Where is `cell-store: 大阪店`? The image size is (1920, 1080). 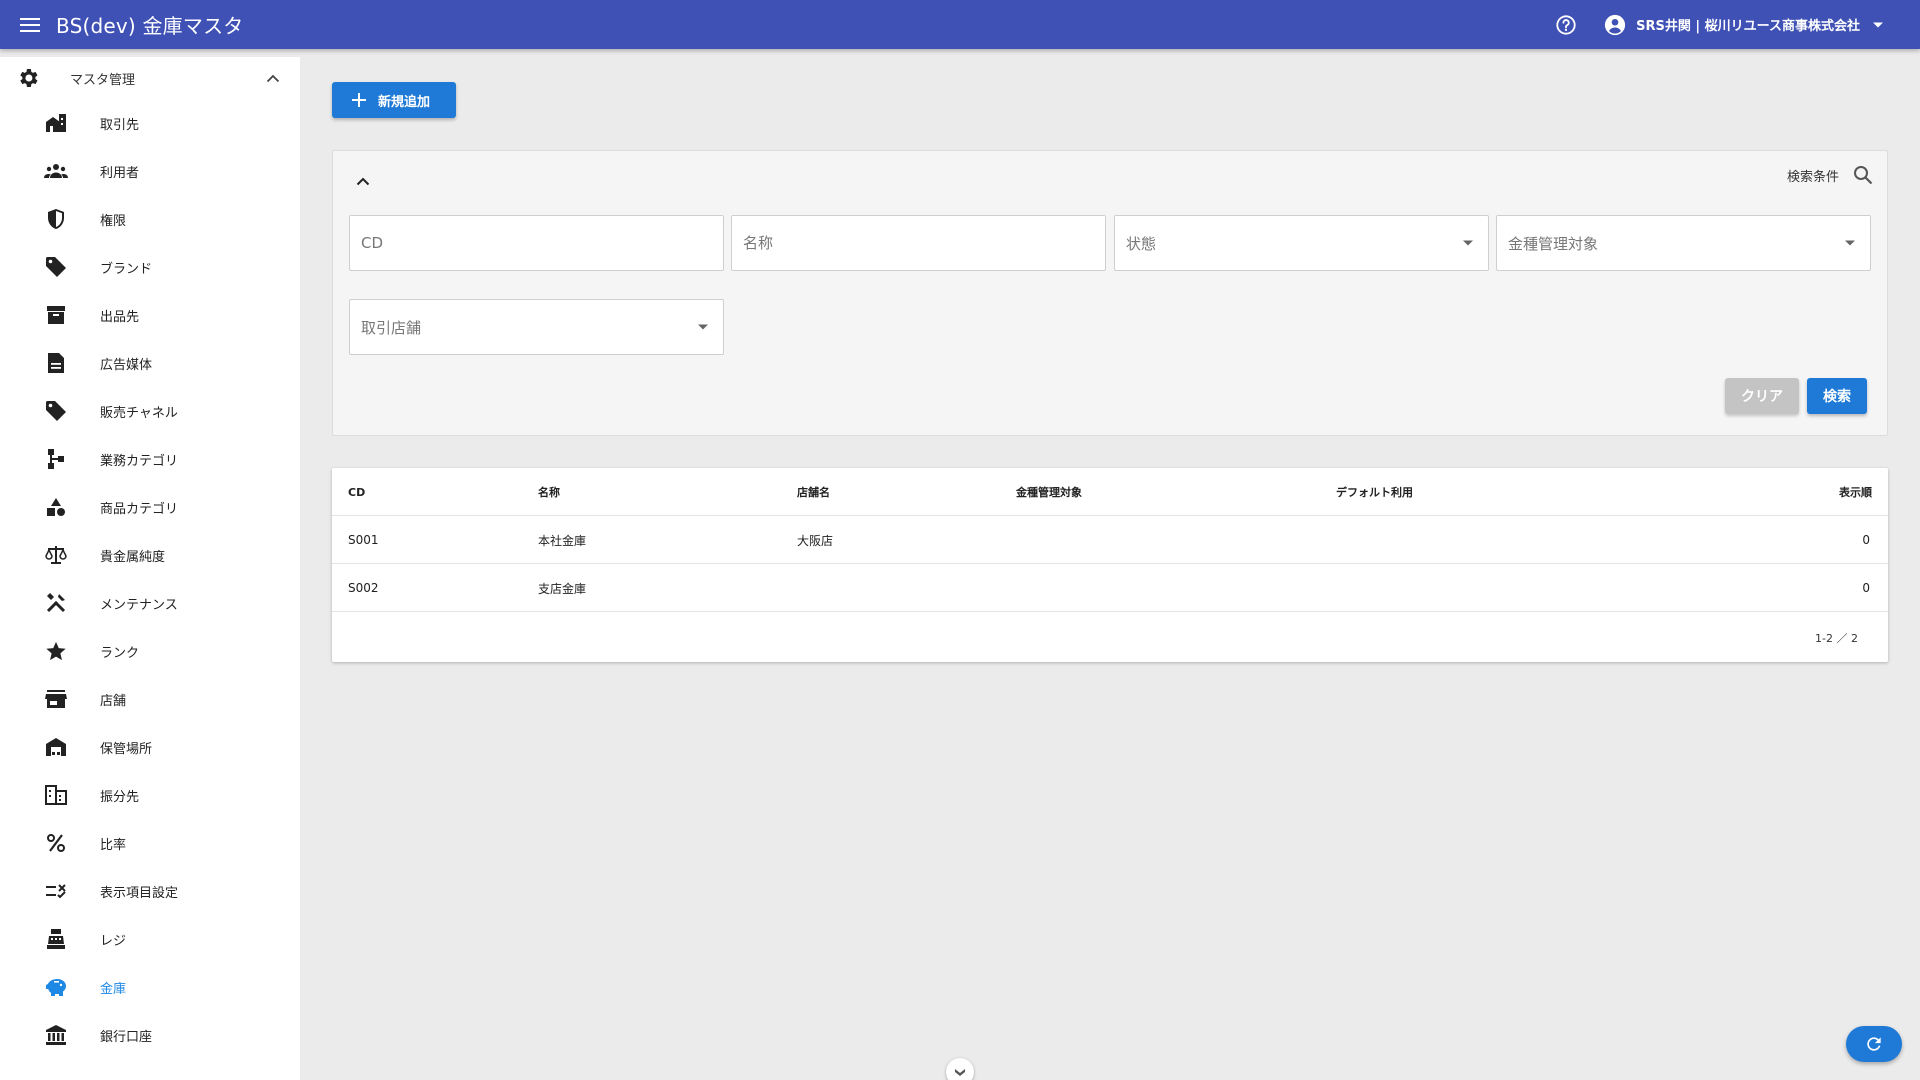
cell-store: 大阪店 is located at coordinates (815, 540).